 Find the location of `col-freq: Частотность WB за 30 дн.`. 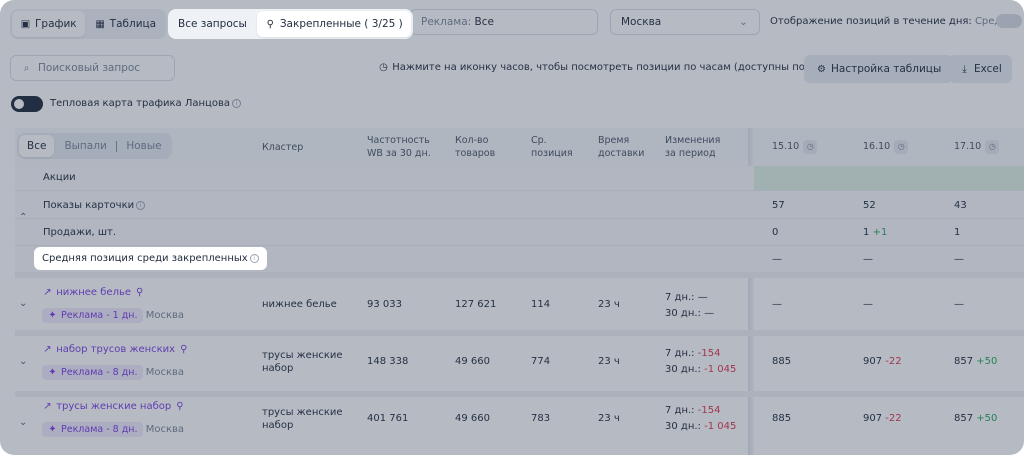

col-freq: Частотность WB за 30 дн. is located at coordinates (399, 147).